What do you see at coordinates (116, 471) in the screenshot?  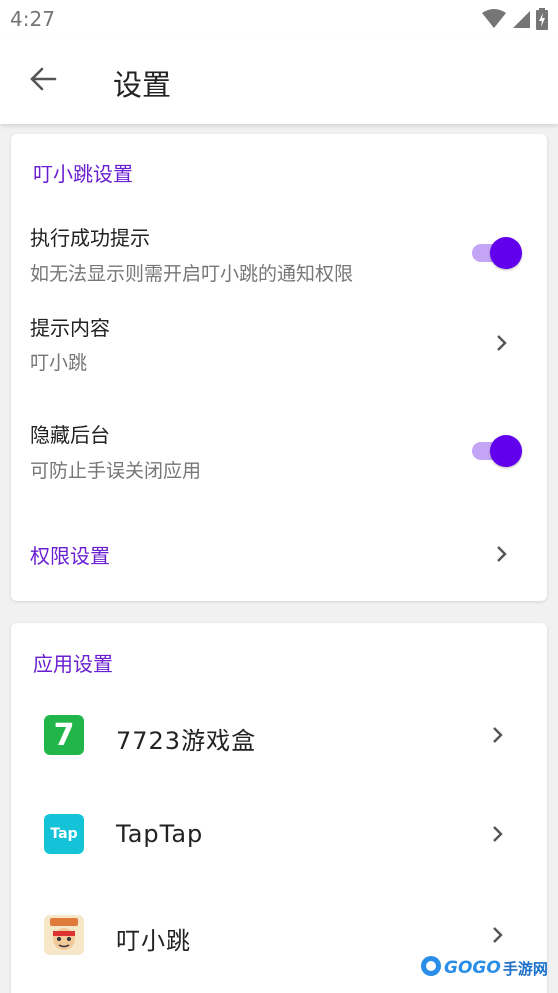 I see `row-subtitle: 可防止手误关闭应用` at bounding box center [116, 471].